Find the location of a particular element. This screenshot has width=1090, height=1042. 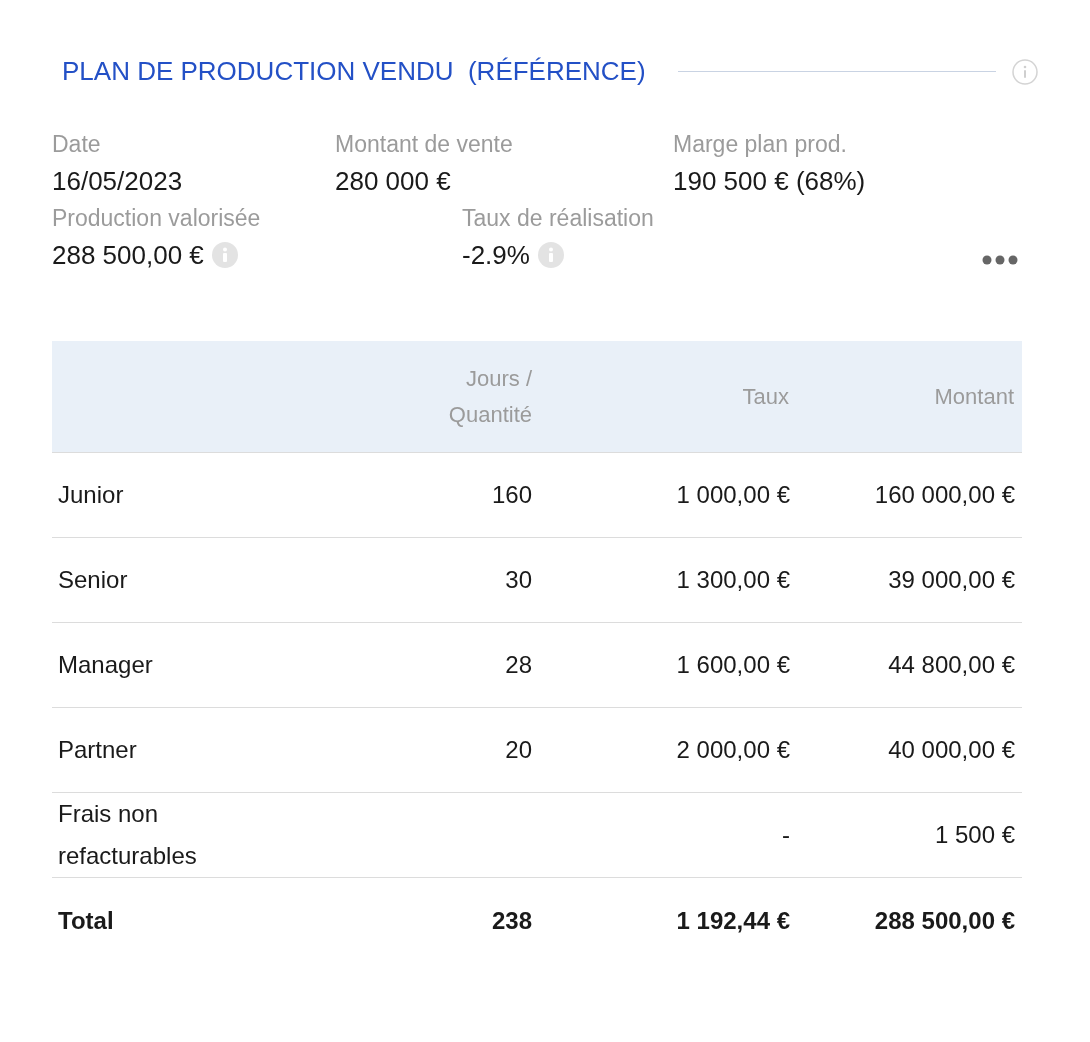

row-label: Junior is located at coordinates (91, 495).